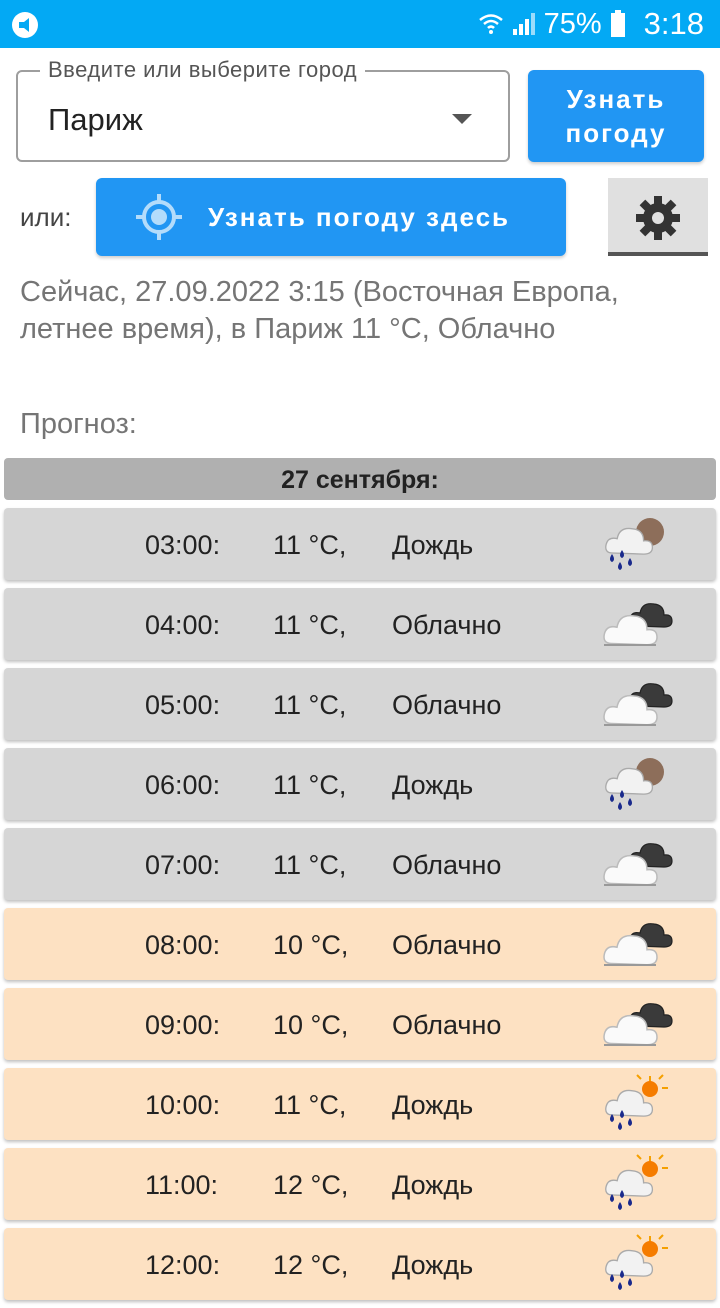 This screenshot has width=720, height=1308. Describe the element at coordinates (183, 625) in the screenshot. I see `forecast-time: 04:00:` at that location.